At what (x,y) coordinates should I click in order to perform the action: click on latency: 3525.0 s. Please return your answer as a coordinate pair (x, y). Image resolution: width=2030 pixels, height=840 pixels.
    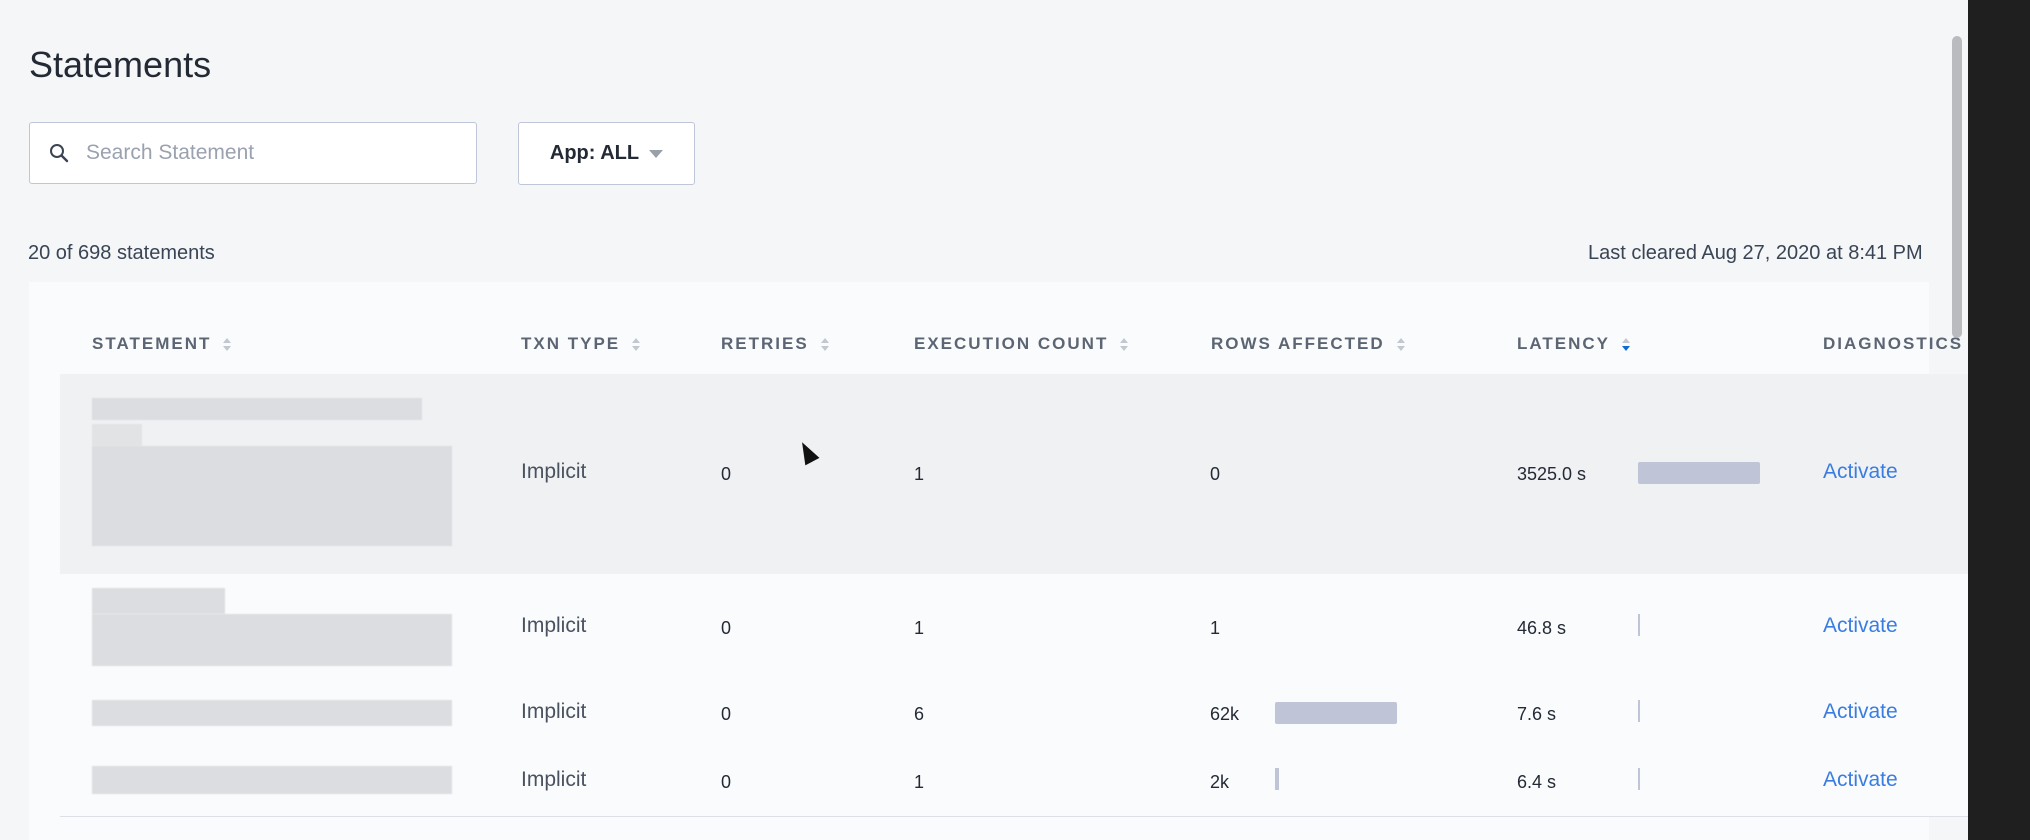
    Looking at the image, I should click on (1552, 474).